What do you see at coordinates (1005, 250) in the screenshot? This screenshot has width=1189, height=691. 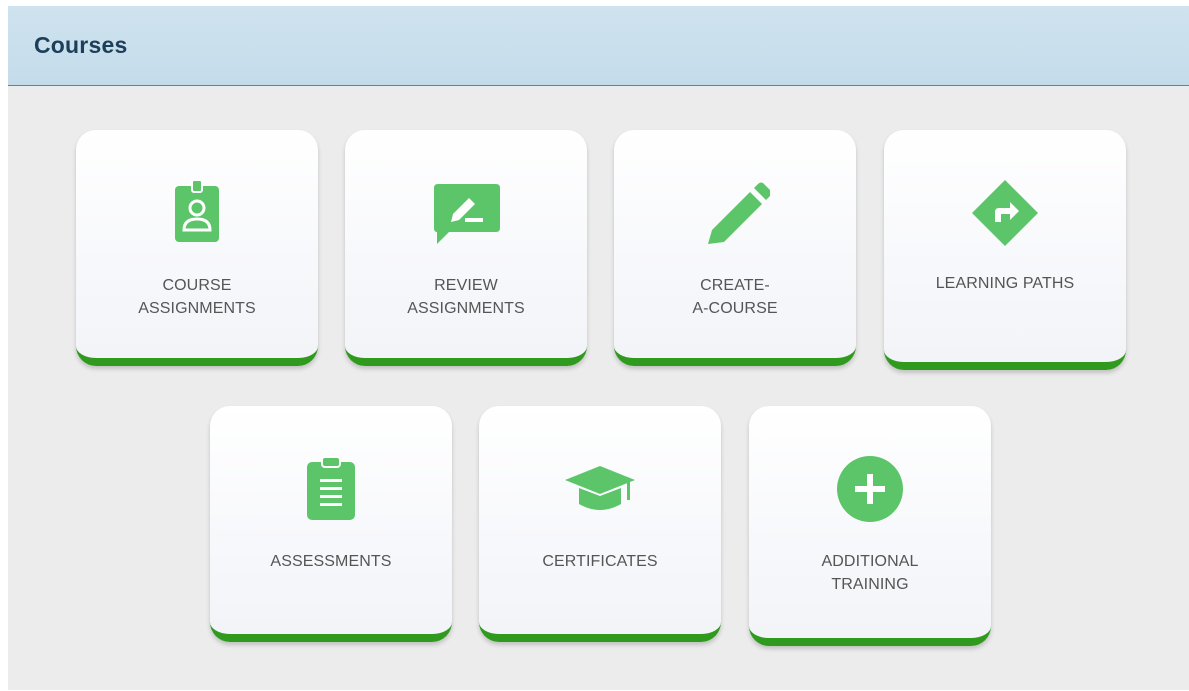 I see `tile-learning-paths: LEARNING PATHS` at bounding box center [1005, 250].